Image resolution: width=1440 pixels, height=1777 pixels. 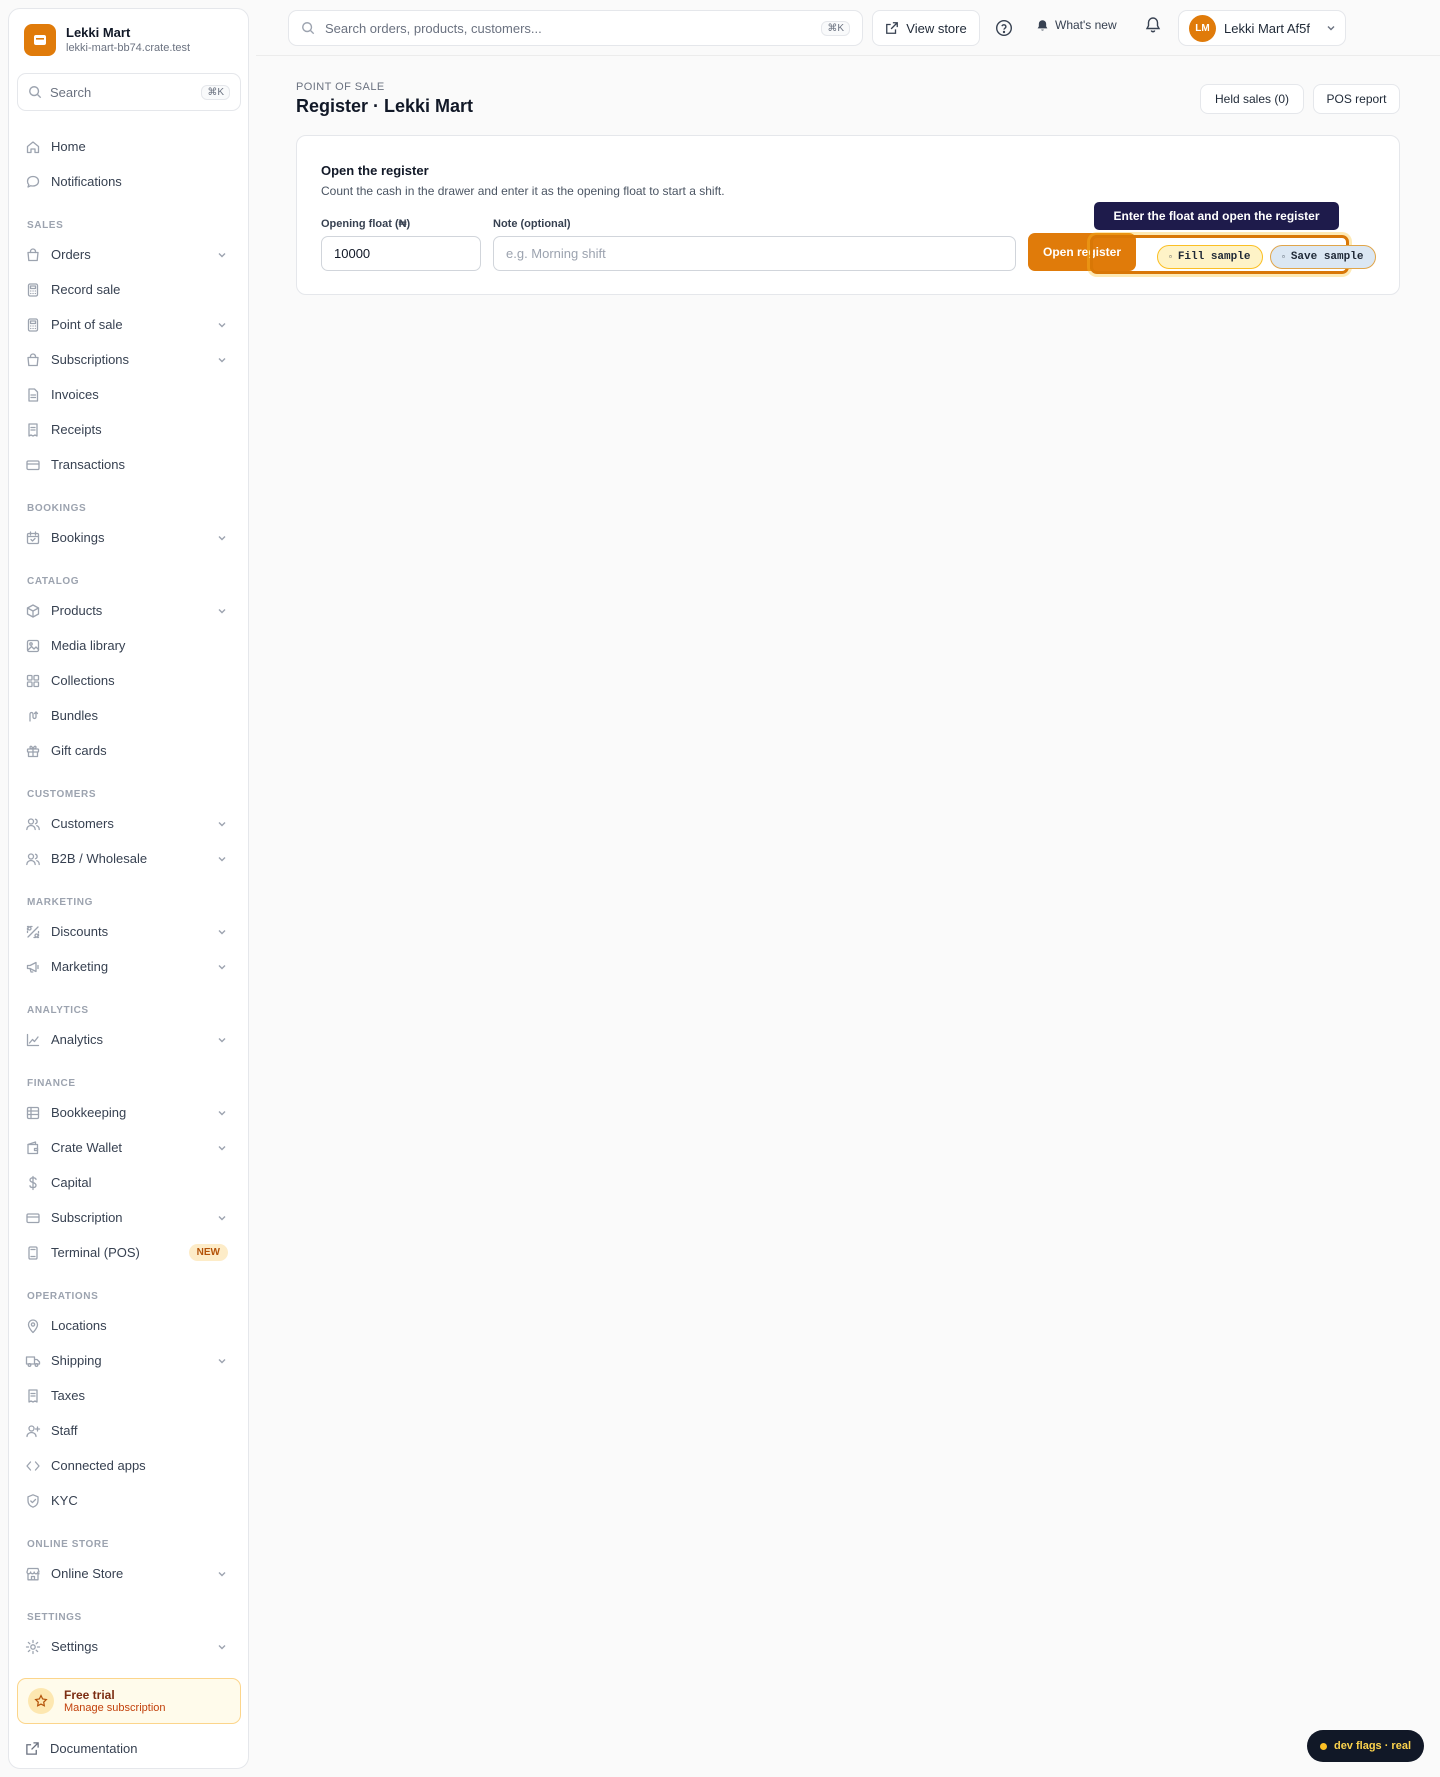 What do you see at coordinates (128, 1217) in the screenshot?
I see `sidebar-item-subscription: Subscription` at bounding box center [128, 1217].